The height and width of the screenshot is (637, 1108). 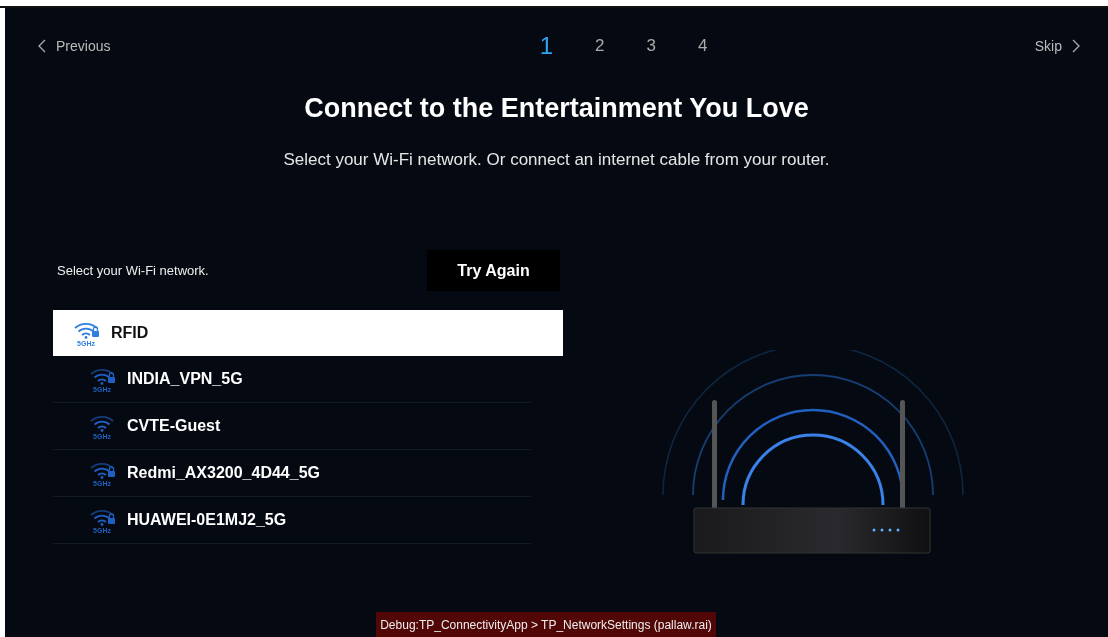 I want to click on step-tab: 3, so click(x=651, y=46).